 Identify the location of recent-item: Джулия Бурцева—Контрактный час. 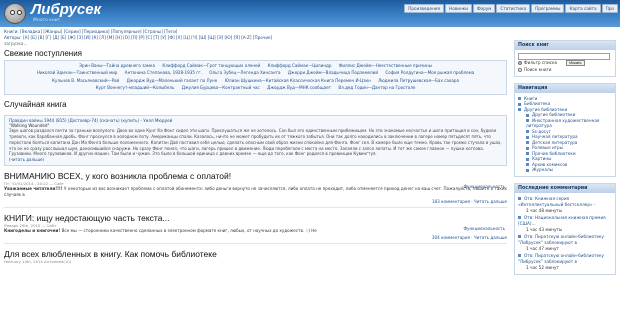
(221, 87).